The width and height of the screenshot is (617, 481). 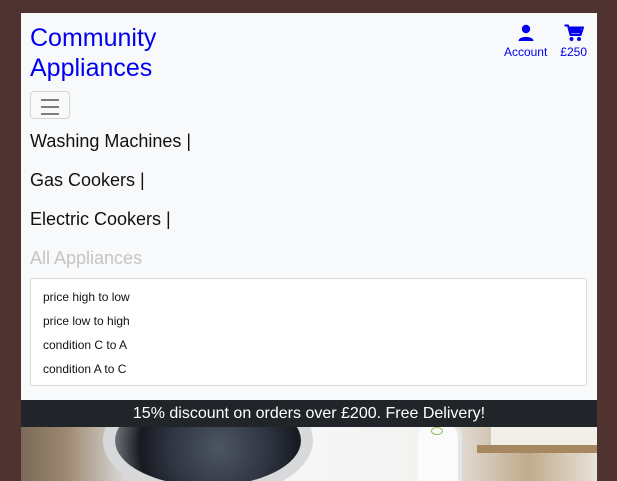 I want to click on sort-option-price-asc: price low to high, so click(x=308, y=323).